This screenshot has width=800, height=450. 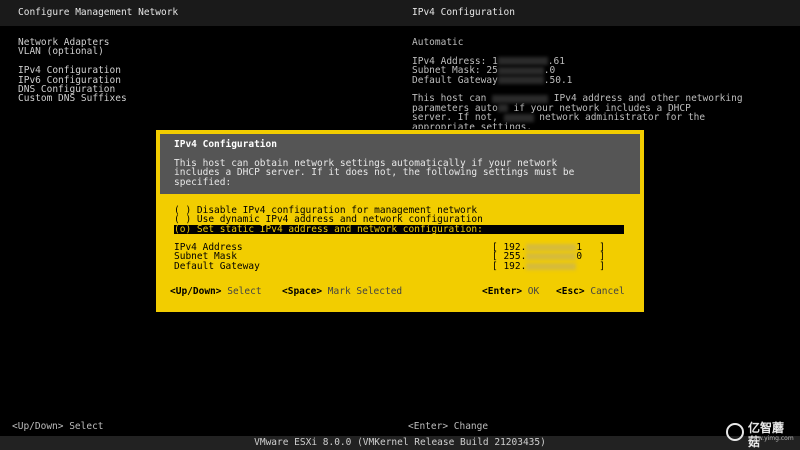 I want to click on watermark-url: www.yimg.com, so click(x=771, y=438).